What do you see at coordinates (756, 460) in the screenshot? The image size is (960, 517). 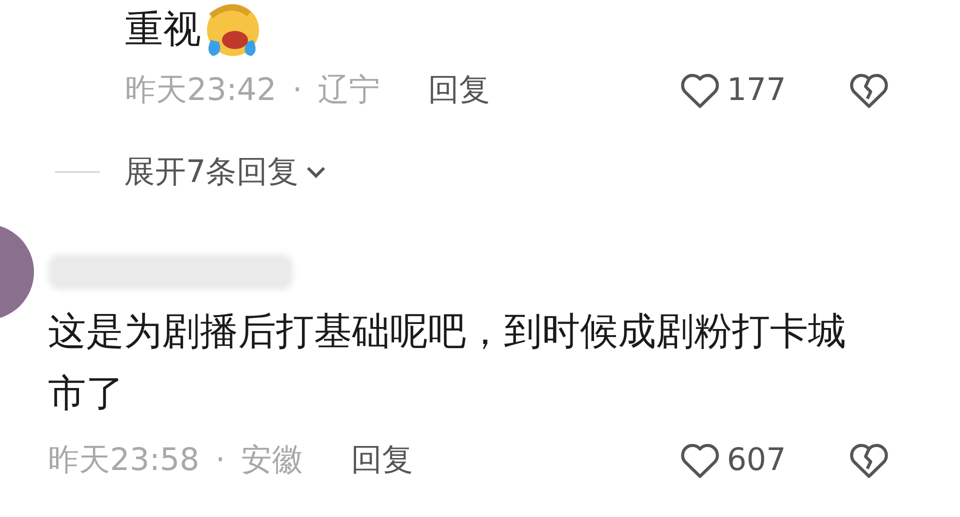 I see `like-count: 607` at bounding box center [756, 460].